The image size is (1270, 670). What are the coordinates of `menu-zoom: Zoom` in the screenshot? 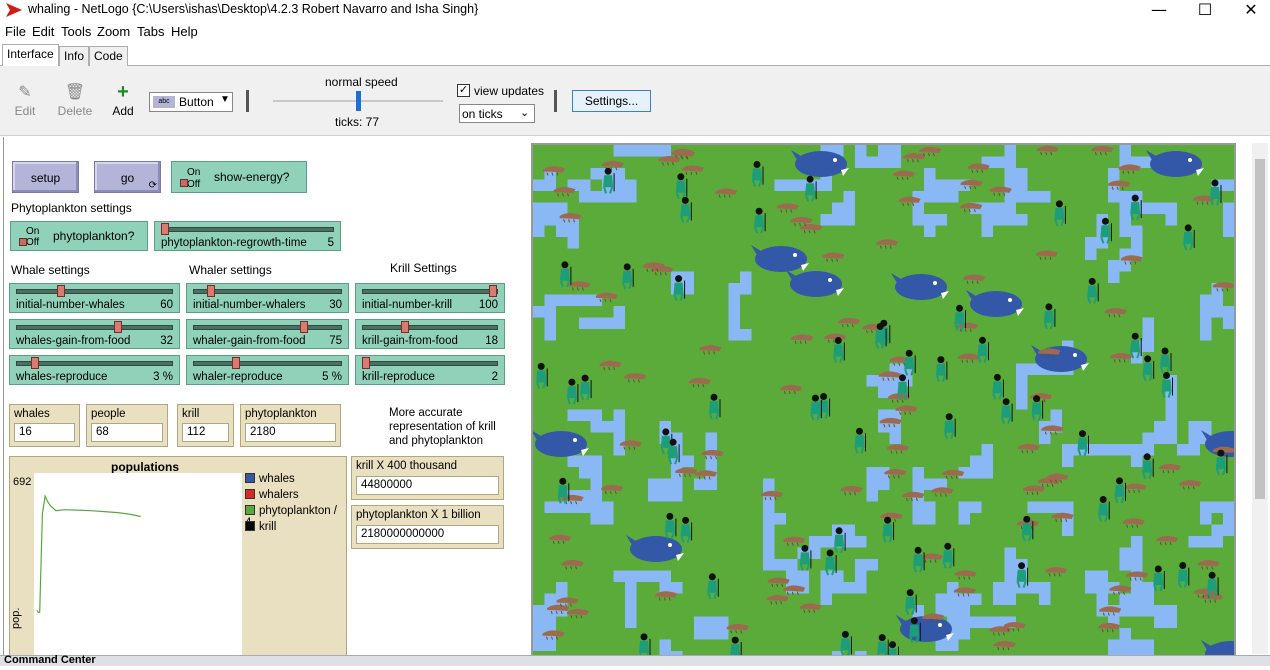 It's located at (113, 31).